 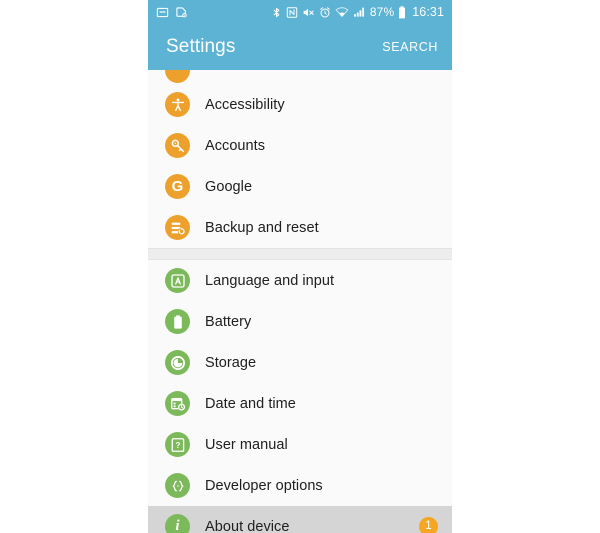 What do you see at coordinates (308, 12) in the screenshot?
I see `mute-icon` at bounding box center [308, 12].